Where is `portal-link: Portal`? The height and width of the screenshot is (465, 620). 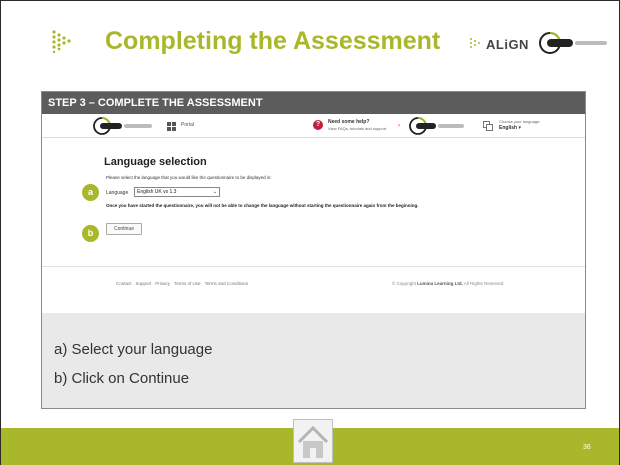 portal-link: Portal is located at coordinates (187, 125).